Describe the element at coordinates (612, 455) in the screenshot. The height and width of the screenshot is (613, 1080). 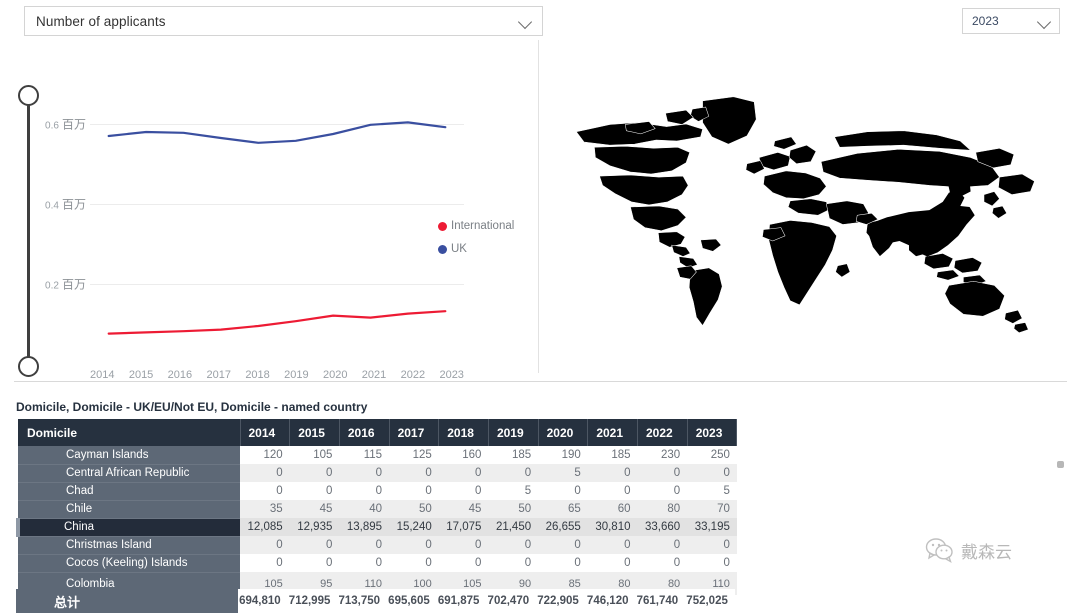
I see `table-cell-value: 185` at that location.